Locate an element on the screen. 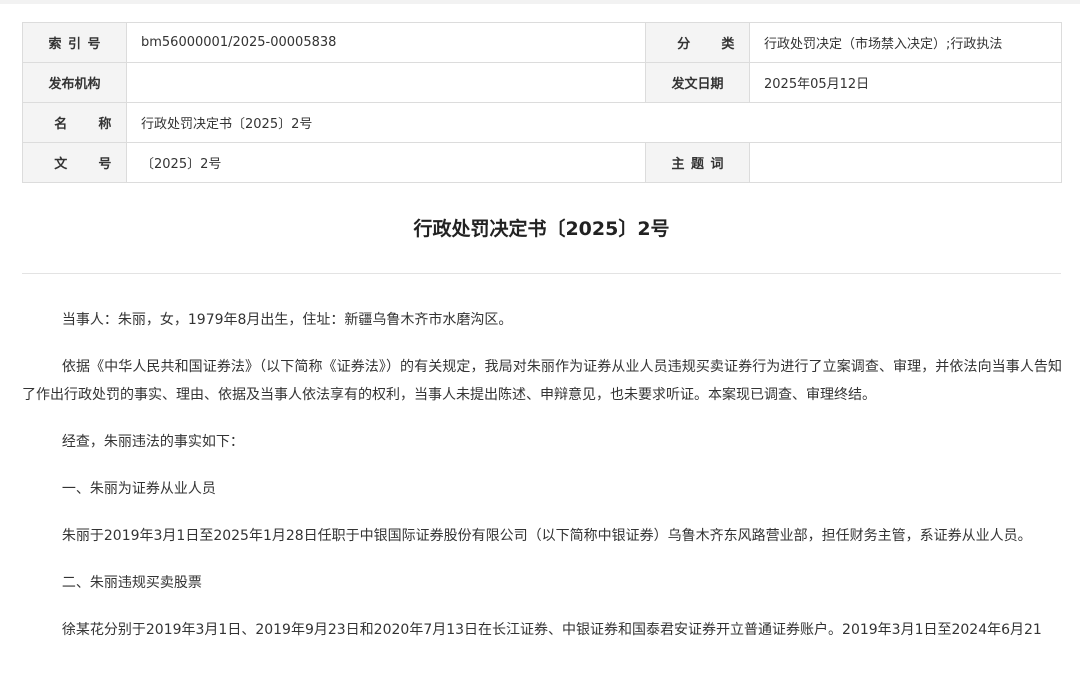 The height and width of the screenshot is (690, 1080). title-divider is located at coordinates (541, 273).